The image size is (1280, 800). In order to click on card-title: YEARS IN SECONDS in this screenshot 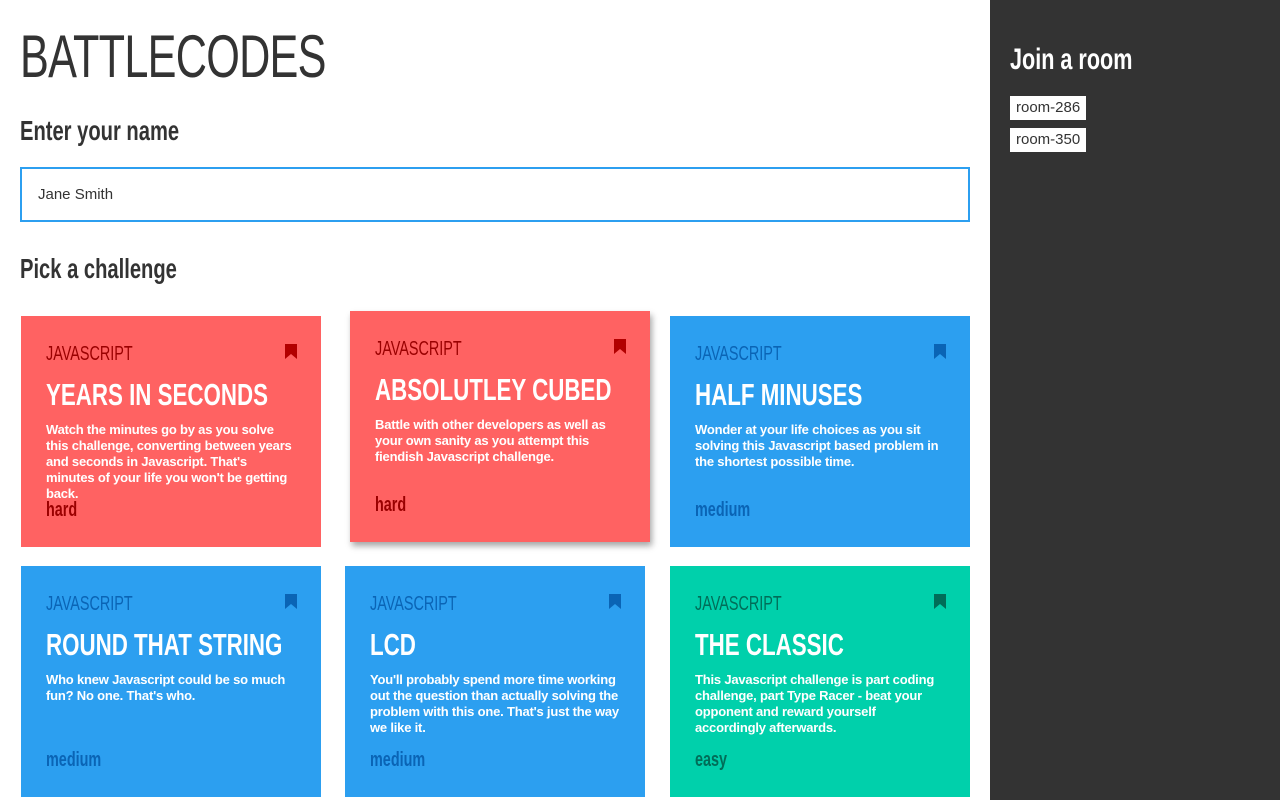, I will do `click(157, 394)`.